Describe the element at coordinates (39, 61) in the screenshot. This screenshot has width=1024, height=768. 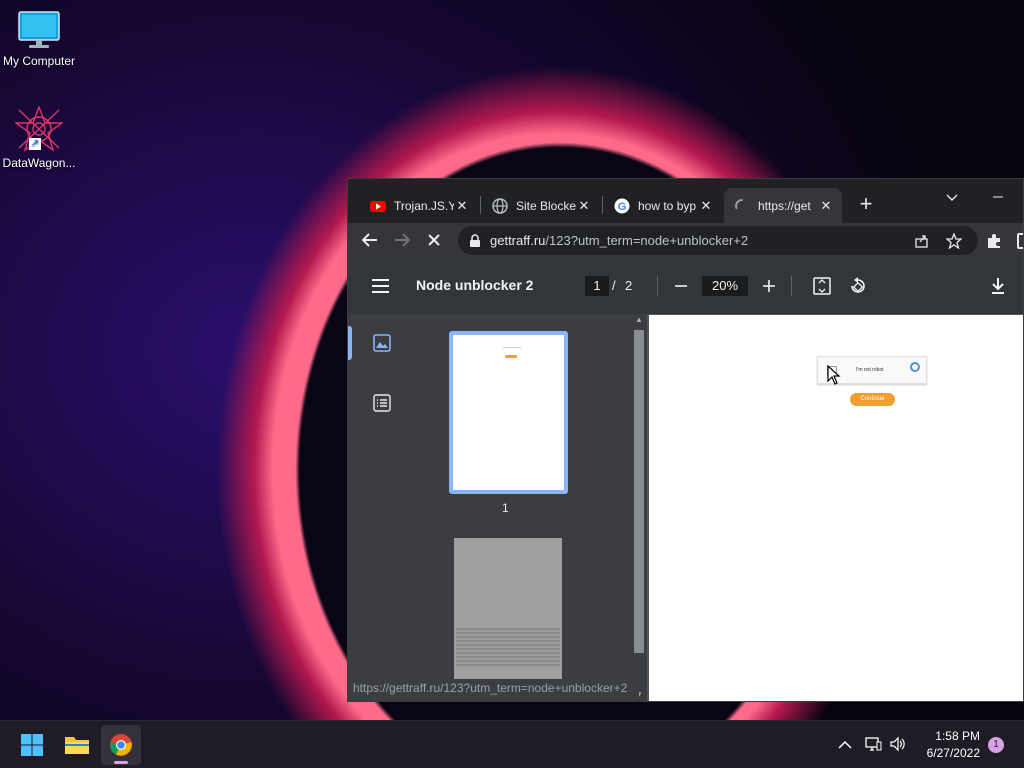
I see `desktop-icon-label: My Computer` at that location.